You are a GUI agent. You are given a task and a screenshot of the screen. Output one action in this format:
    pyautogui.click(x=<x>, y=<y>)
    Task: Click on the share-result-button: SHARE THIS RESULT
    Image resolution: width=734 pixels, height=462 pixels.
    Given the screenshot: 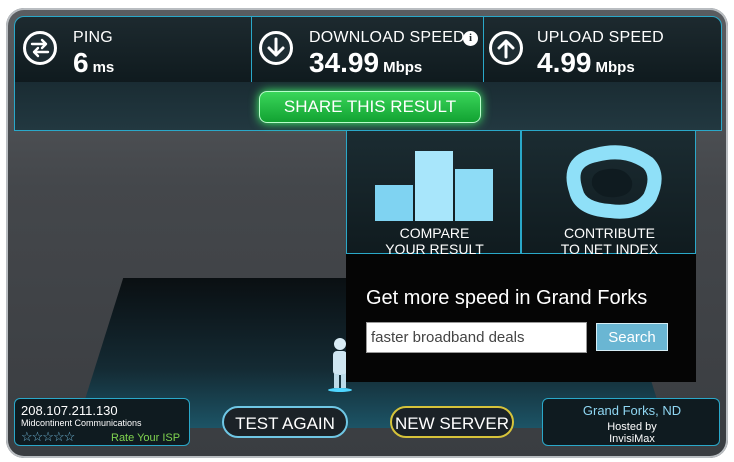 What is the action you would take?
    pyautogui.click(x=370, y=107)
    